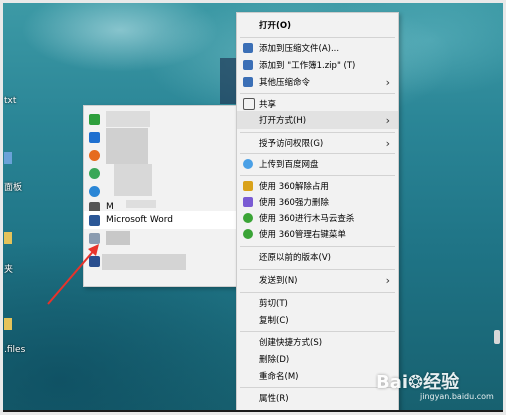 Image resolution: width=506 pixels, height=415 pixels. What do you see at coordinates (317, 164) in the screenshot?
I see `menu-item-baidu-upload: 上传到百度网盘` at bounding box center [317, 164].